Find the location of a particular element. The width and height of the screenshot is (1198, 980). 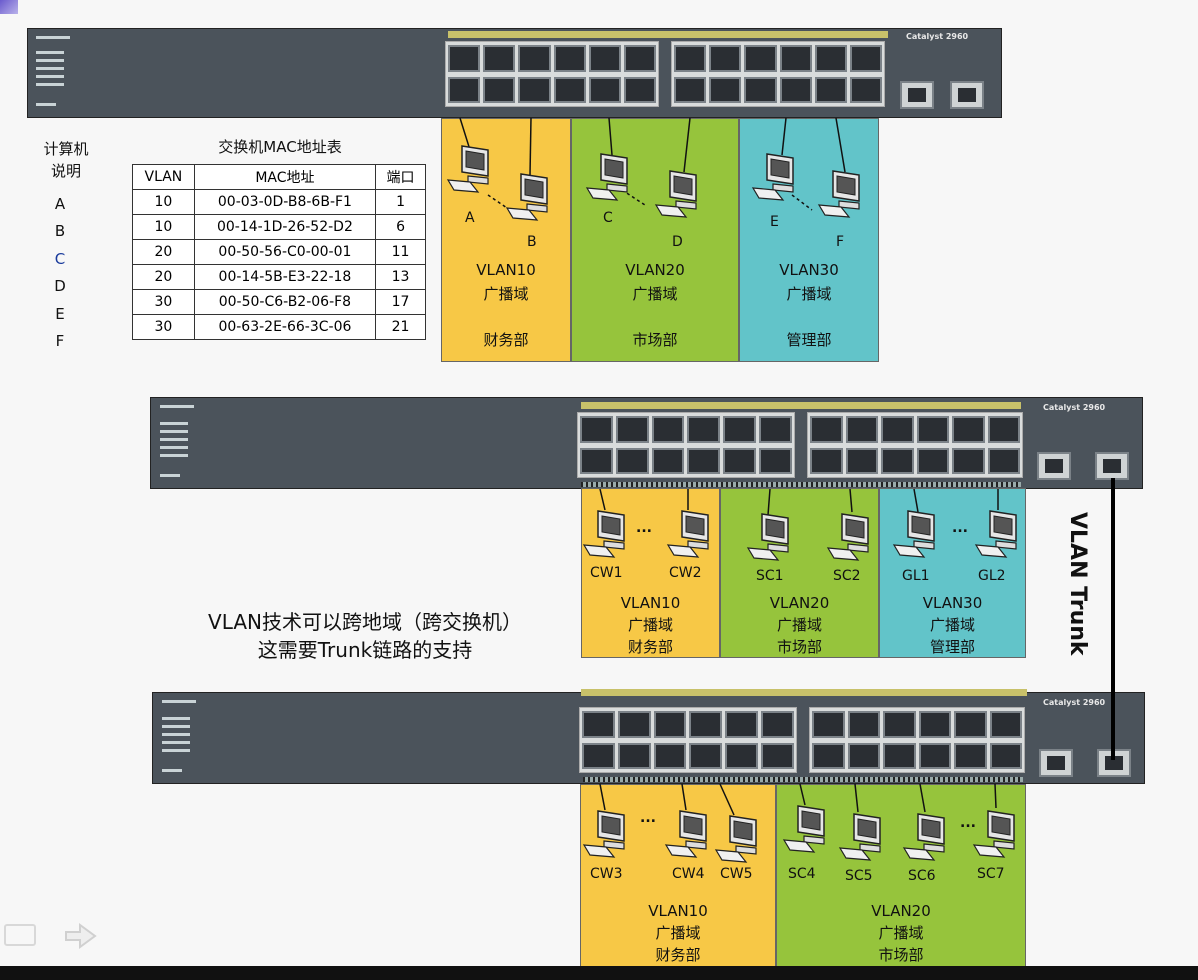

corner-mark is located at coordinates (9, 7).